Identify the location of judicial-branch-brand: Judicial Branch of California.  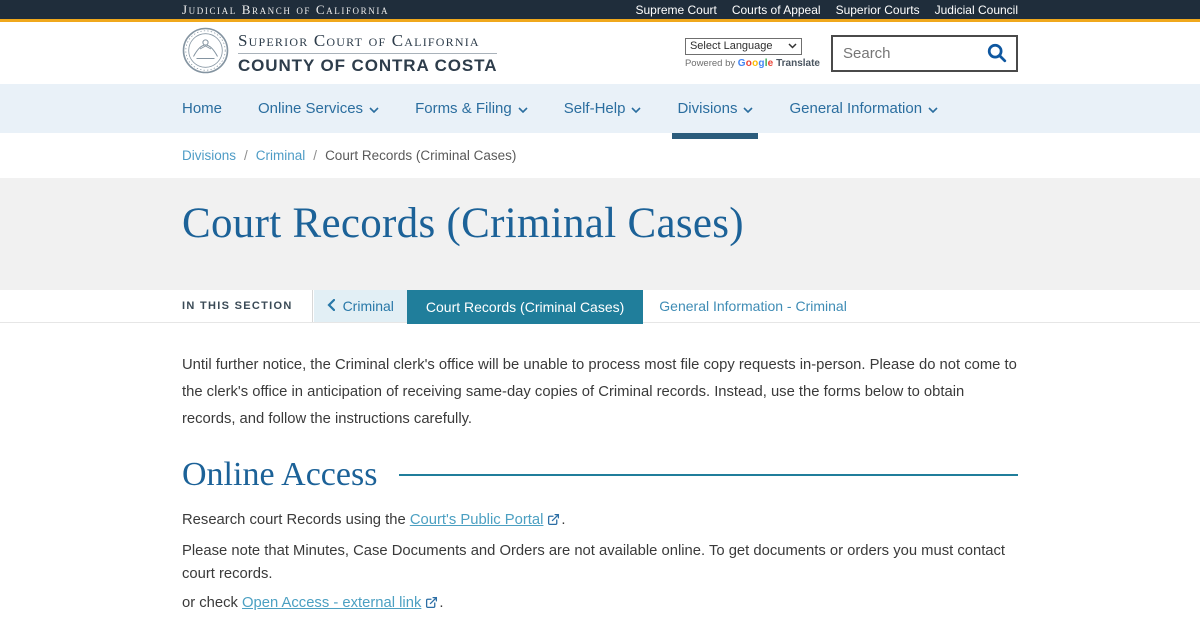
(286, 9).